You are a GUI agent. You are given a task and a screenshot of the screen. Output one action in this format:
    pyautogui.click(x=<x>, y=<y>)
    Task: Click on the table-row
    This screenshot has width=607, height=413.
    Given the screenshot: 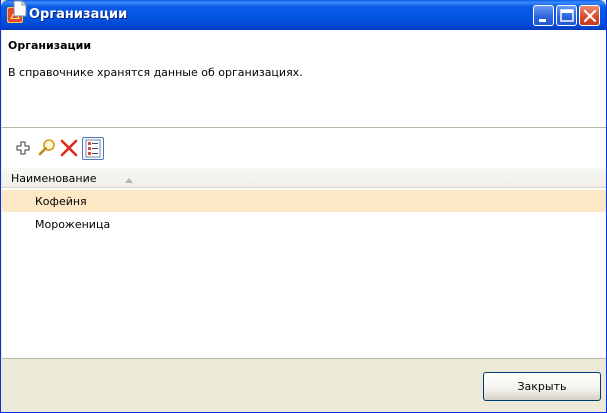 What is the action you would take?
    pyautogui.click(x=304, y=201)
    